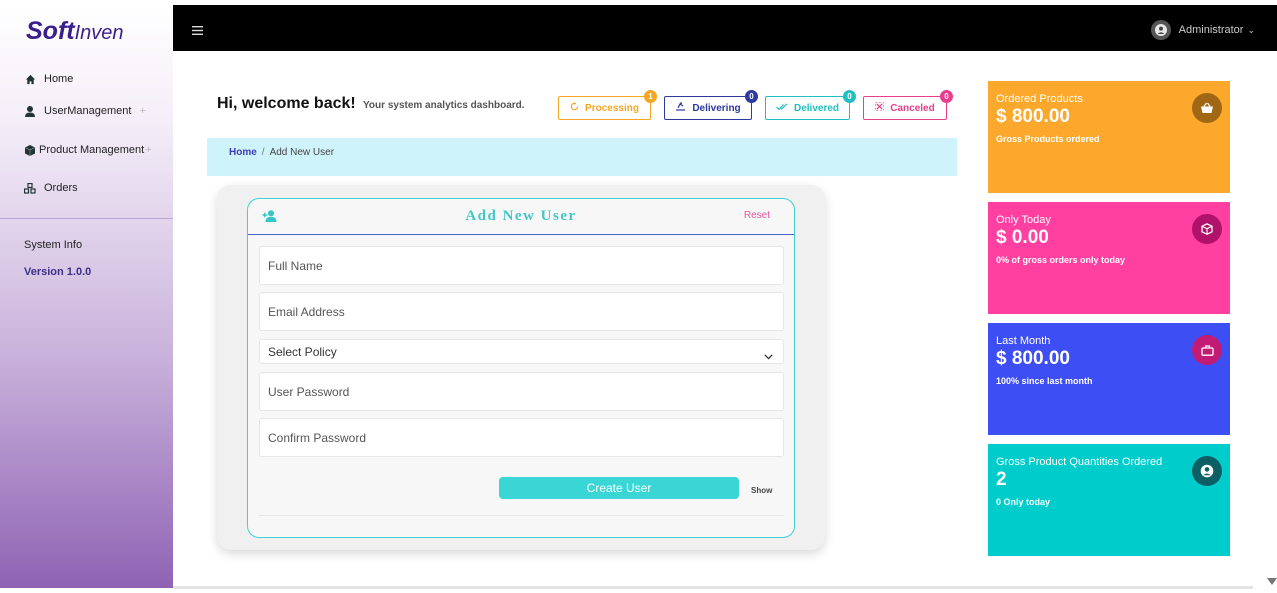 The height and width of the screenshot is (593, 1277). I want to click on reset-button: Reset, so click(757, 215).